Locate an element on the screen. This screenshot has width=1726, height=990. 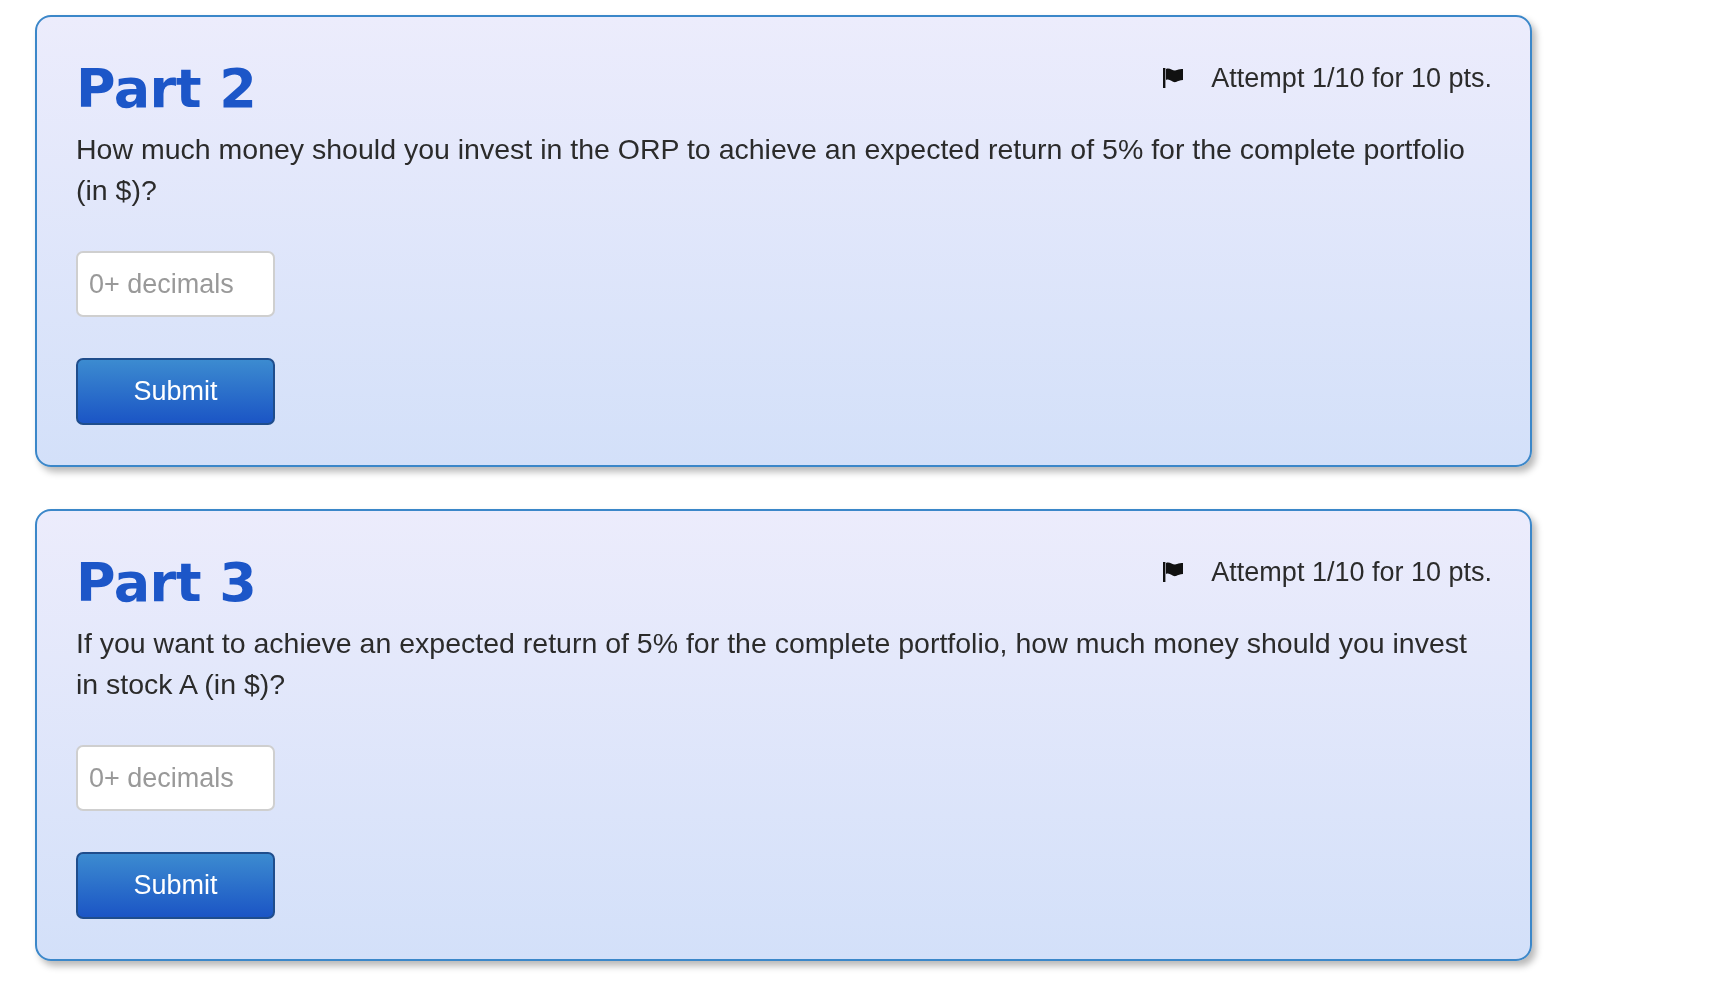
question-text: How much money should you invest in the ORP to achieve an expected return of 5% for the complete portfolio (in $)? is located at coordinates (771, 170).